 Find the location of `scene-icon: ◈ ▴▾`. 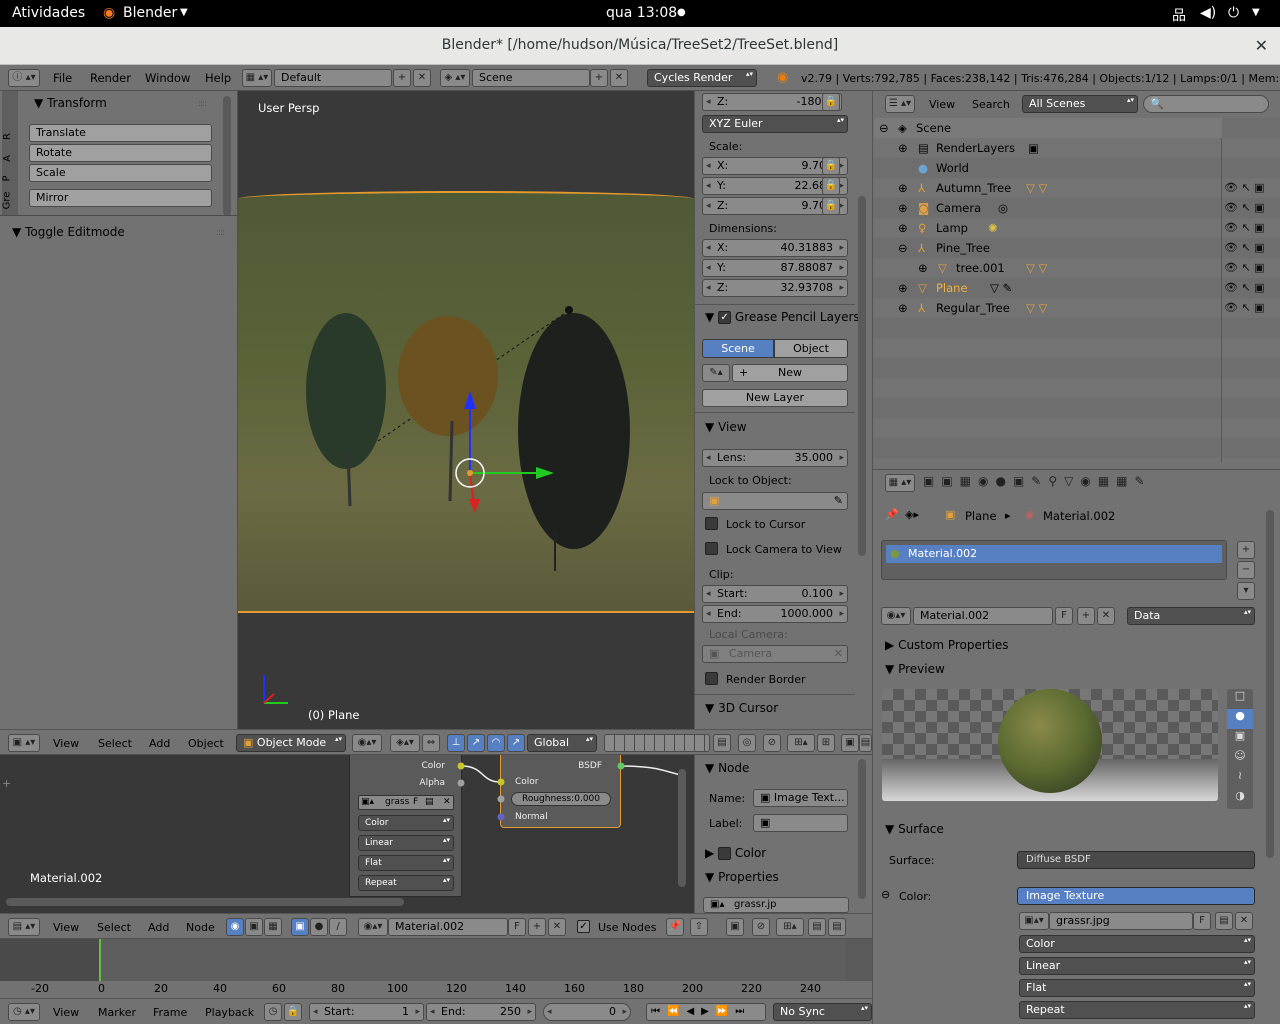

scene-icon: ◈ ▴▾ is located at coordinates (455, 78).